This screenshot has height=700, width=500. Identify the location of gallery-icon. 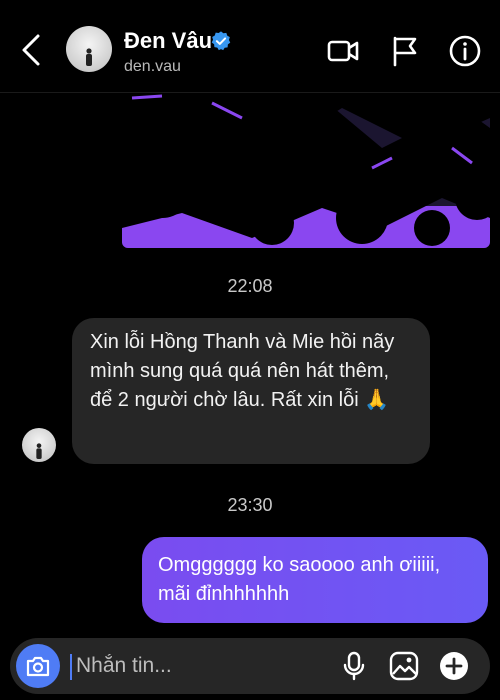
(404, 666).